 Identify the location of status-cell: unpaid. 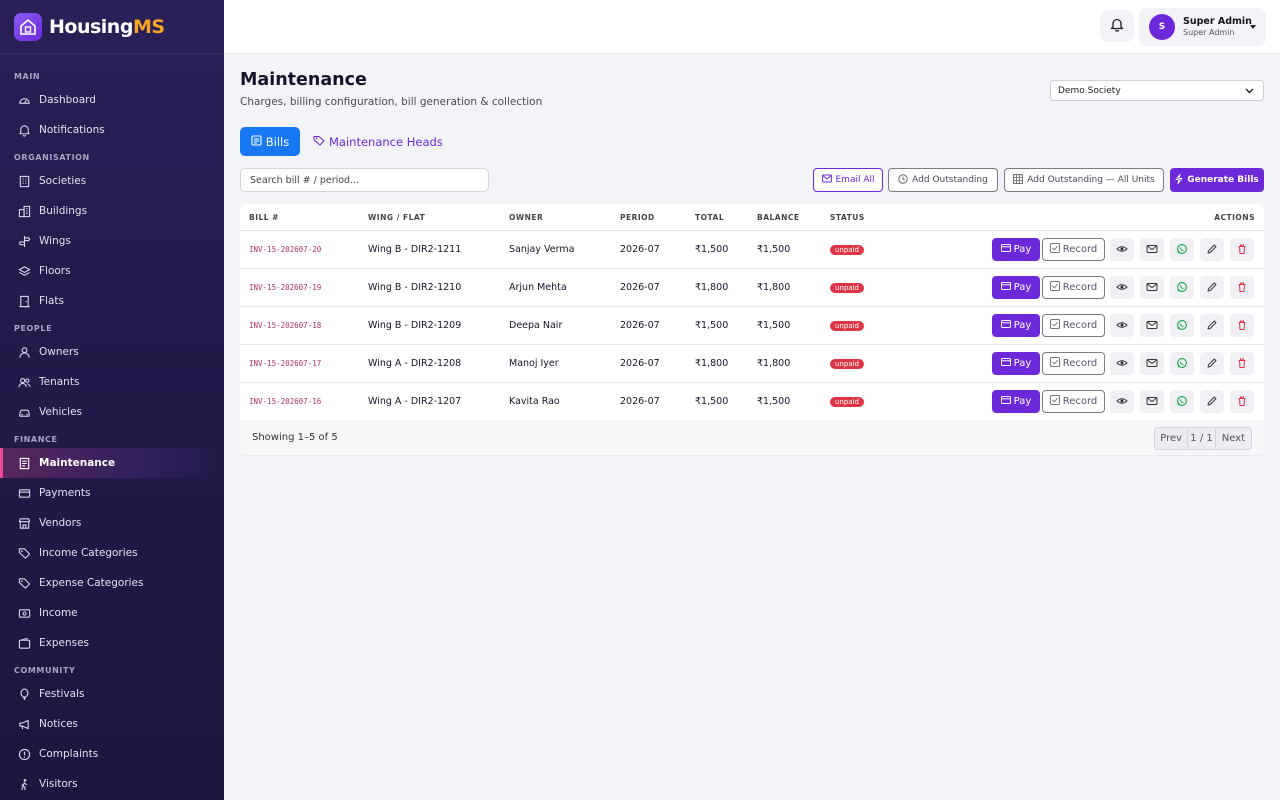
(847, 249).